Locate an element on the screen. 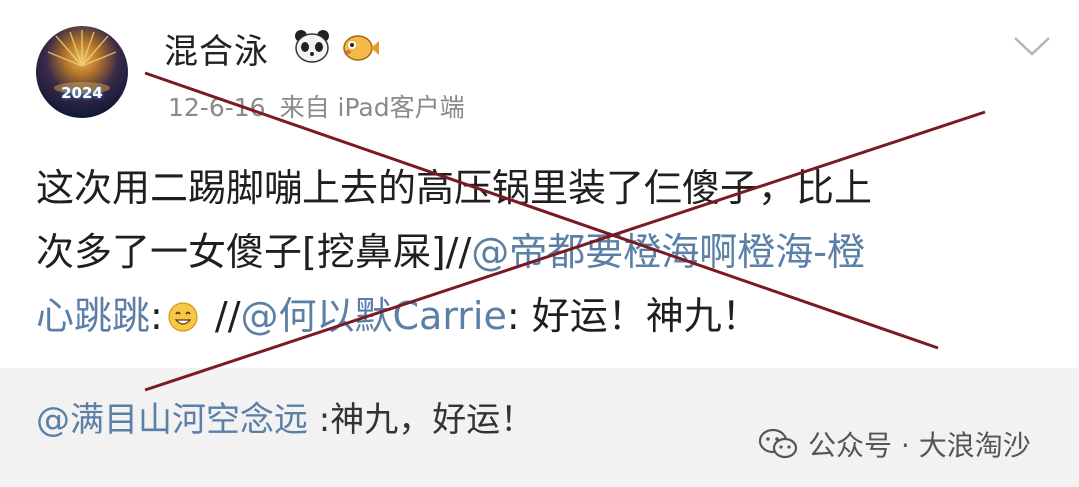  repost-text: @满目山河空念远 :神九，好运！ is located at coordinates (285, 416).